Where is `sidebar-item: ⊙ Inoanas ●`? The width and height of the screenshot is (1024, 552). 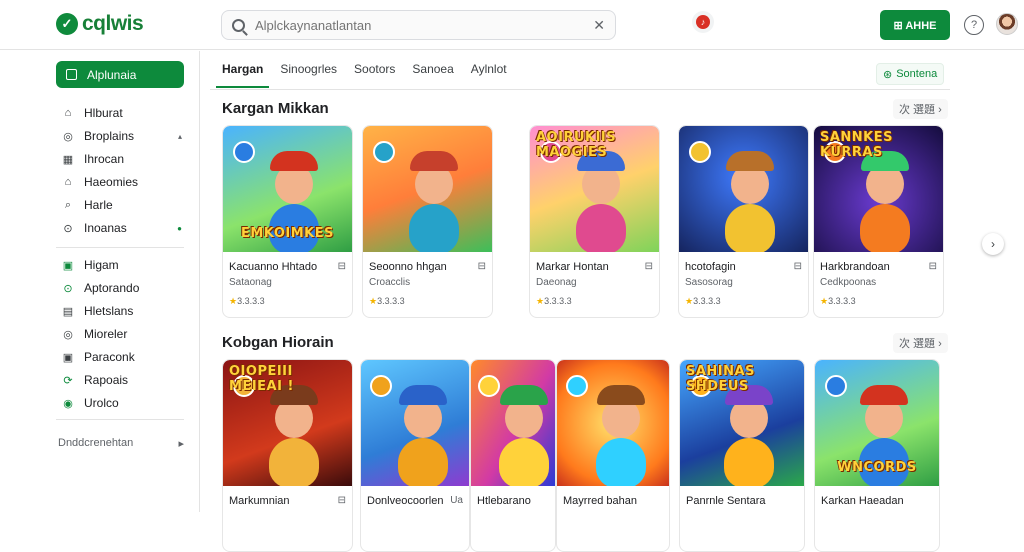
sidebar-item: ⊙ Inoanas ● is located at coordinates (122, 228).